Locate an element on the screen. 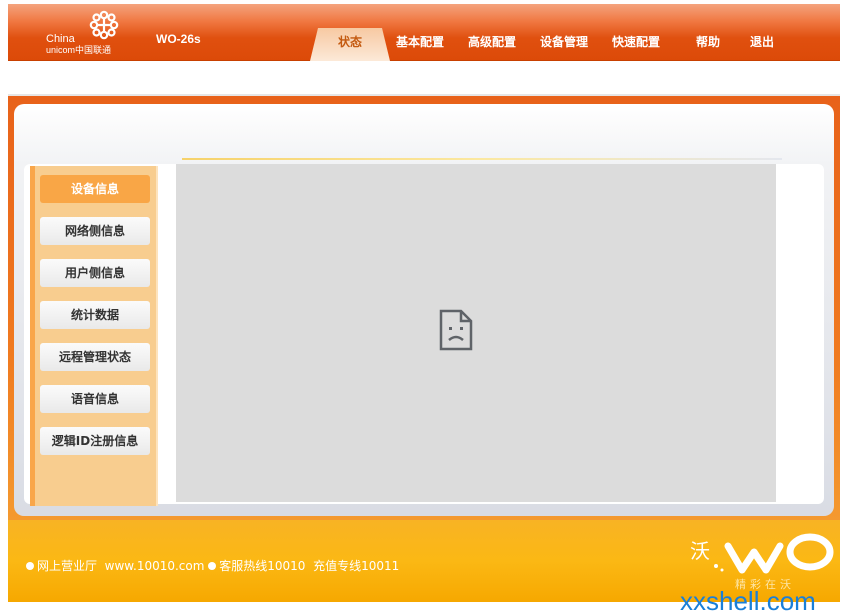 The width and height of the screenshot is (846, 612). sidebar-item-device-info: 设备信息 is located at coordinates (95, 189).